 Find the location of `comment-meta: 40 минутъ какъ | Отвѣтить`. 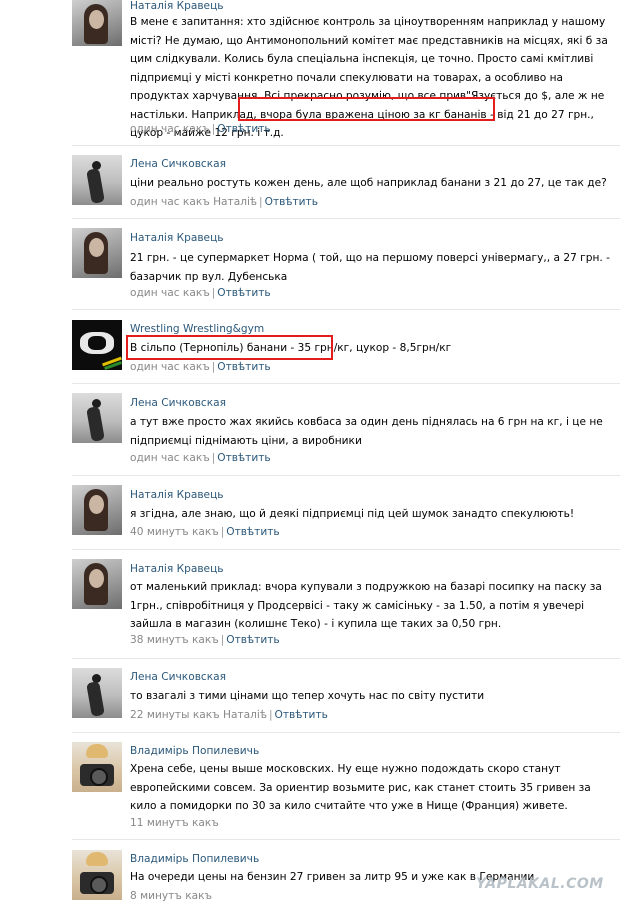

comment-meta: 40 минутъ какъ | Отвѣтить is located at coordinates (205, 532).